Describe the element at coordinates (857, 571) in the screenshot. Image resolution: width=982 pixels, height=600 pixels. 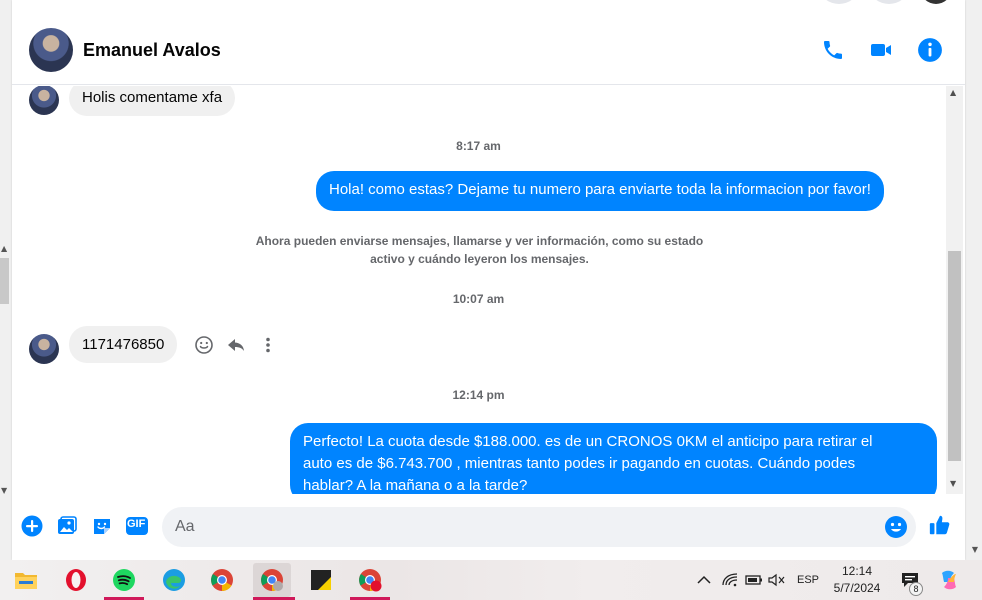
I see `clock-time: 12:14` at that location.